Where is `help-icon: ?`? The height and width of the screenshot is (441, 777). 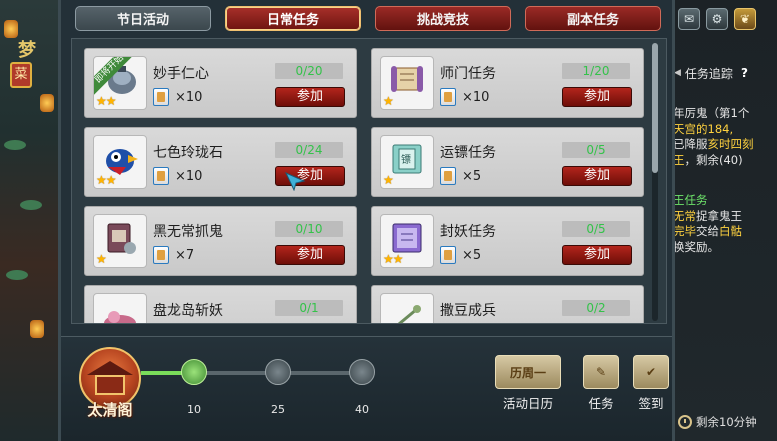 help-icon: ? is located at coordinates (744, 73).